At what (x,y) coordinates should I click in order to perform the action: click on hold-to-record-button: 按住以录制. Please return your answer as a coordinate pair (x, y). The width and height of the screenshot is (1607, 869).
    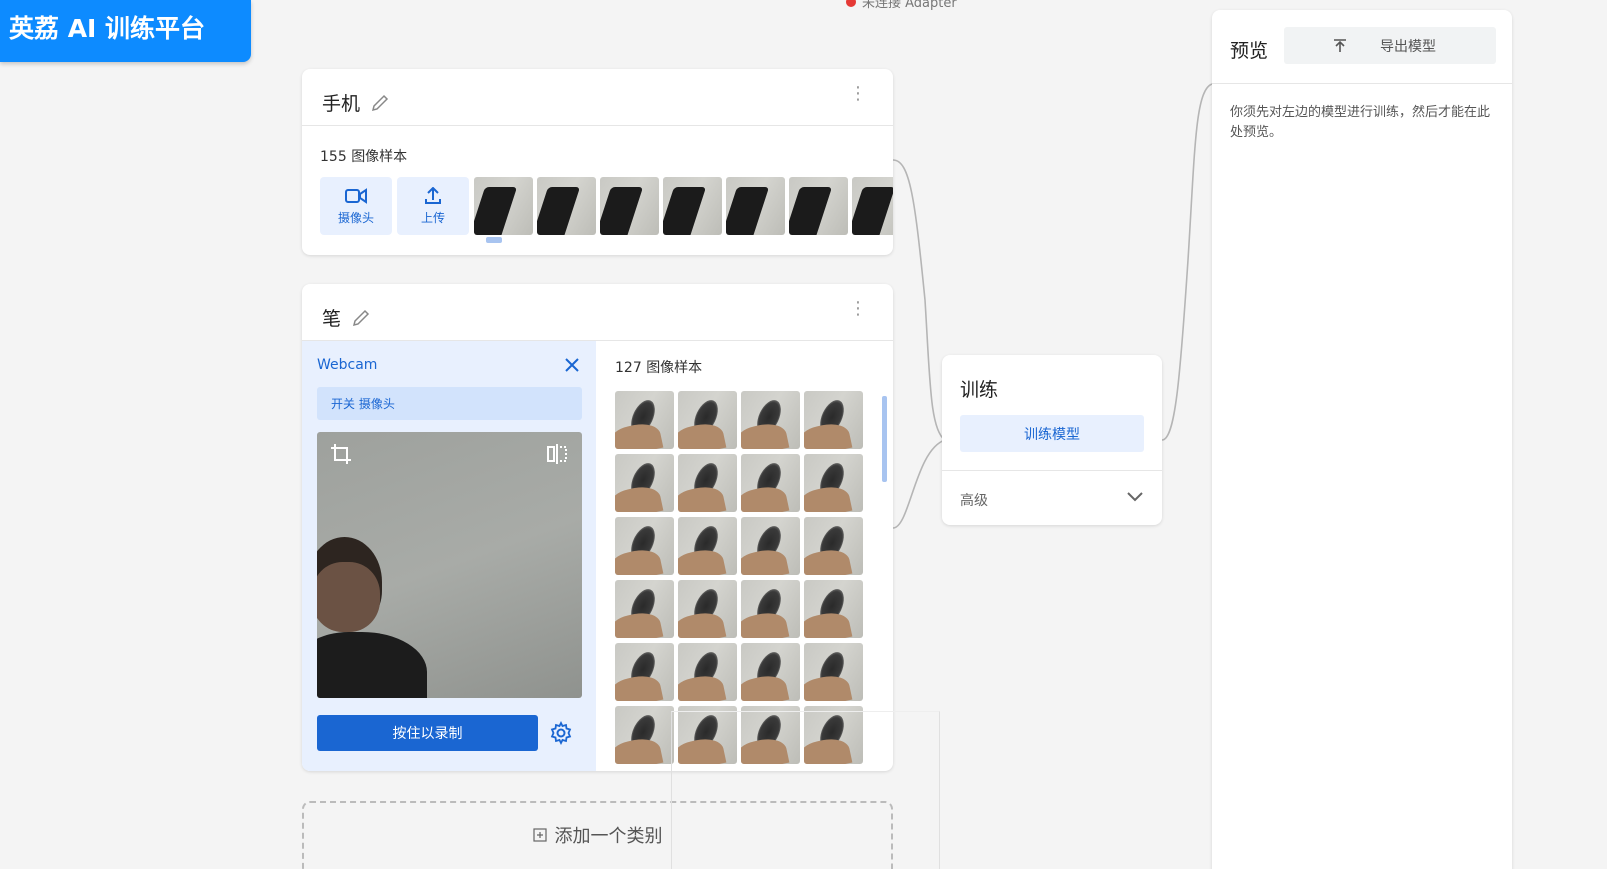
    Looking at the image, I should click on (427, 733).